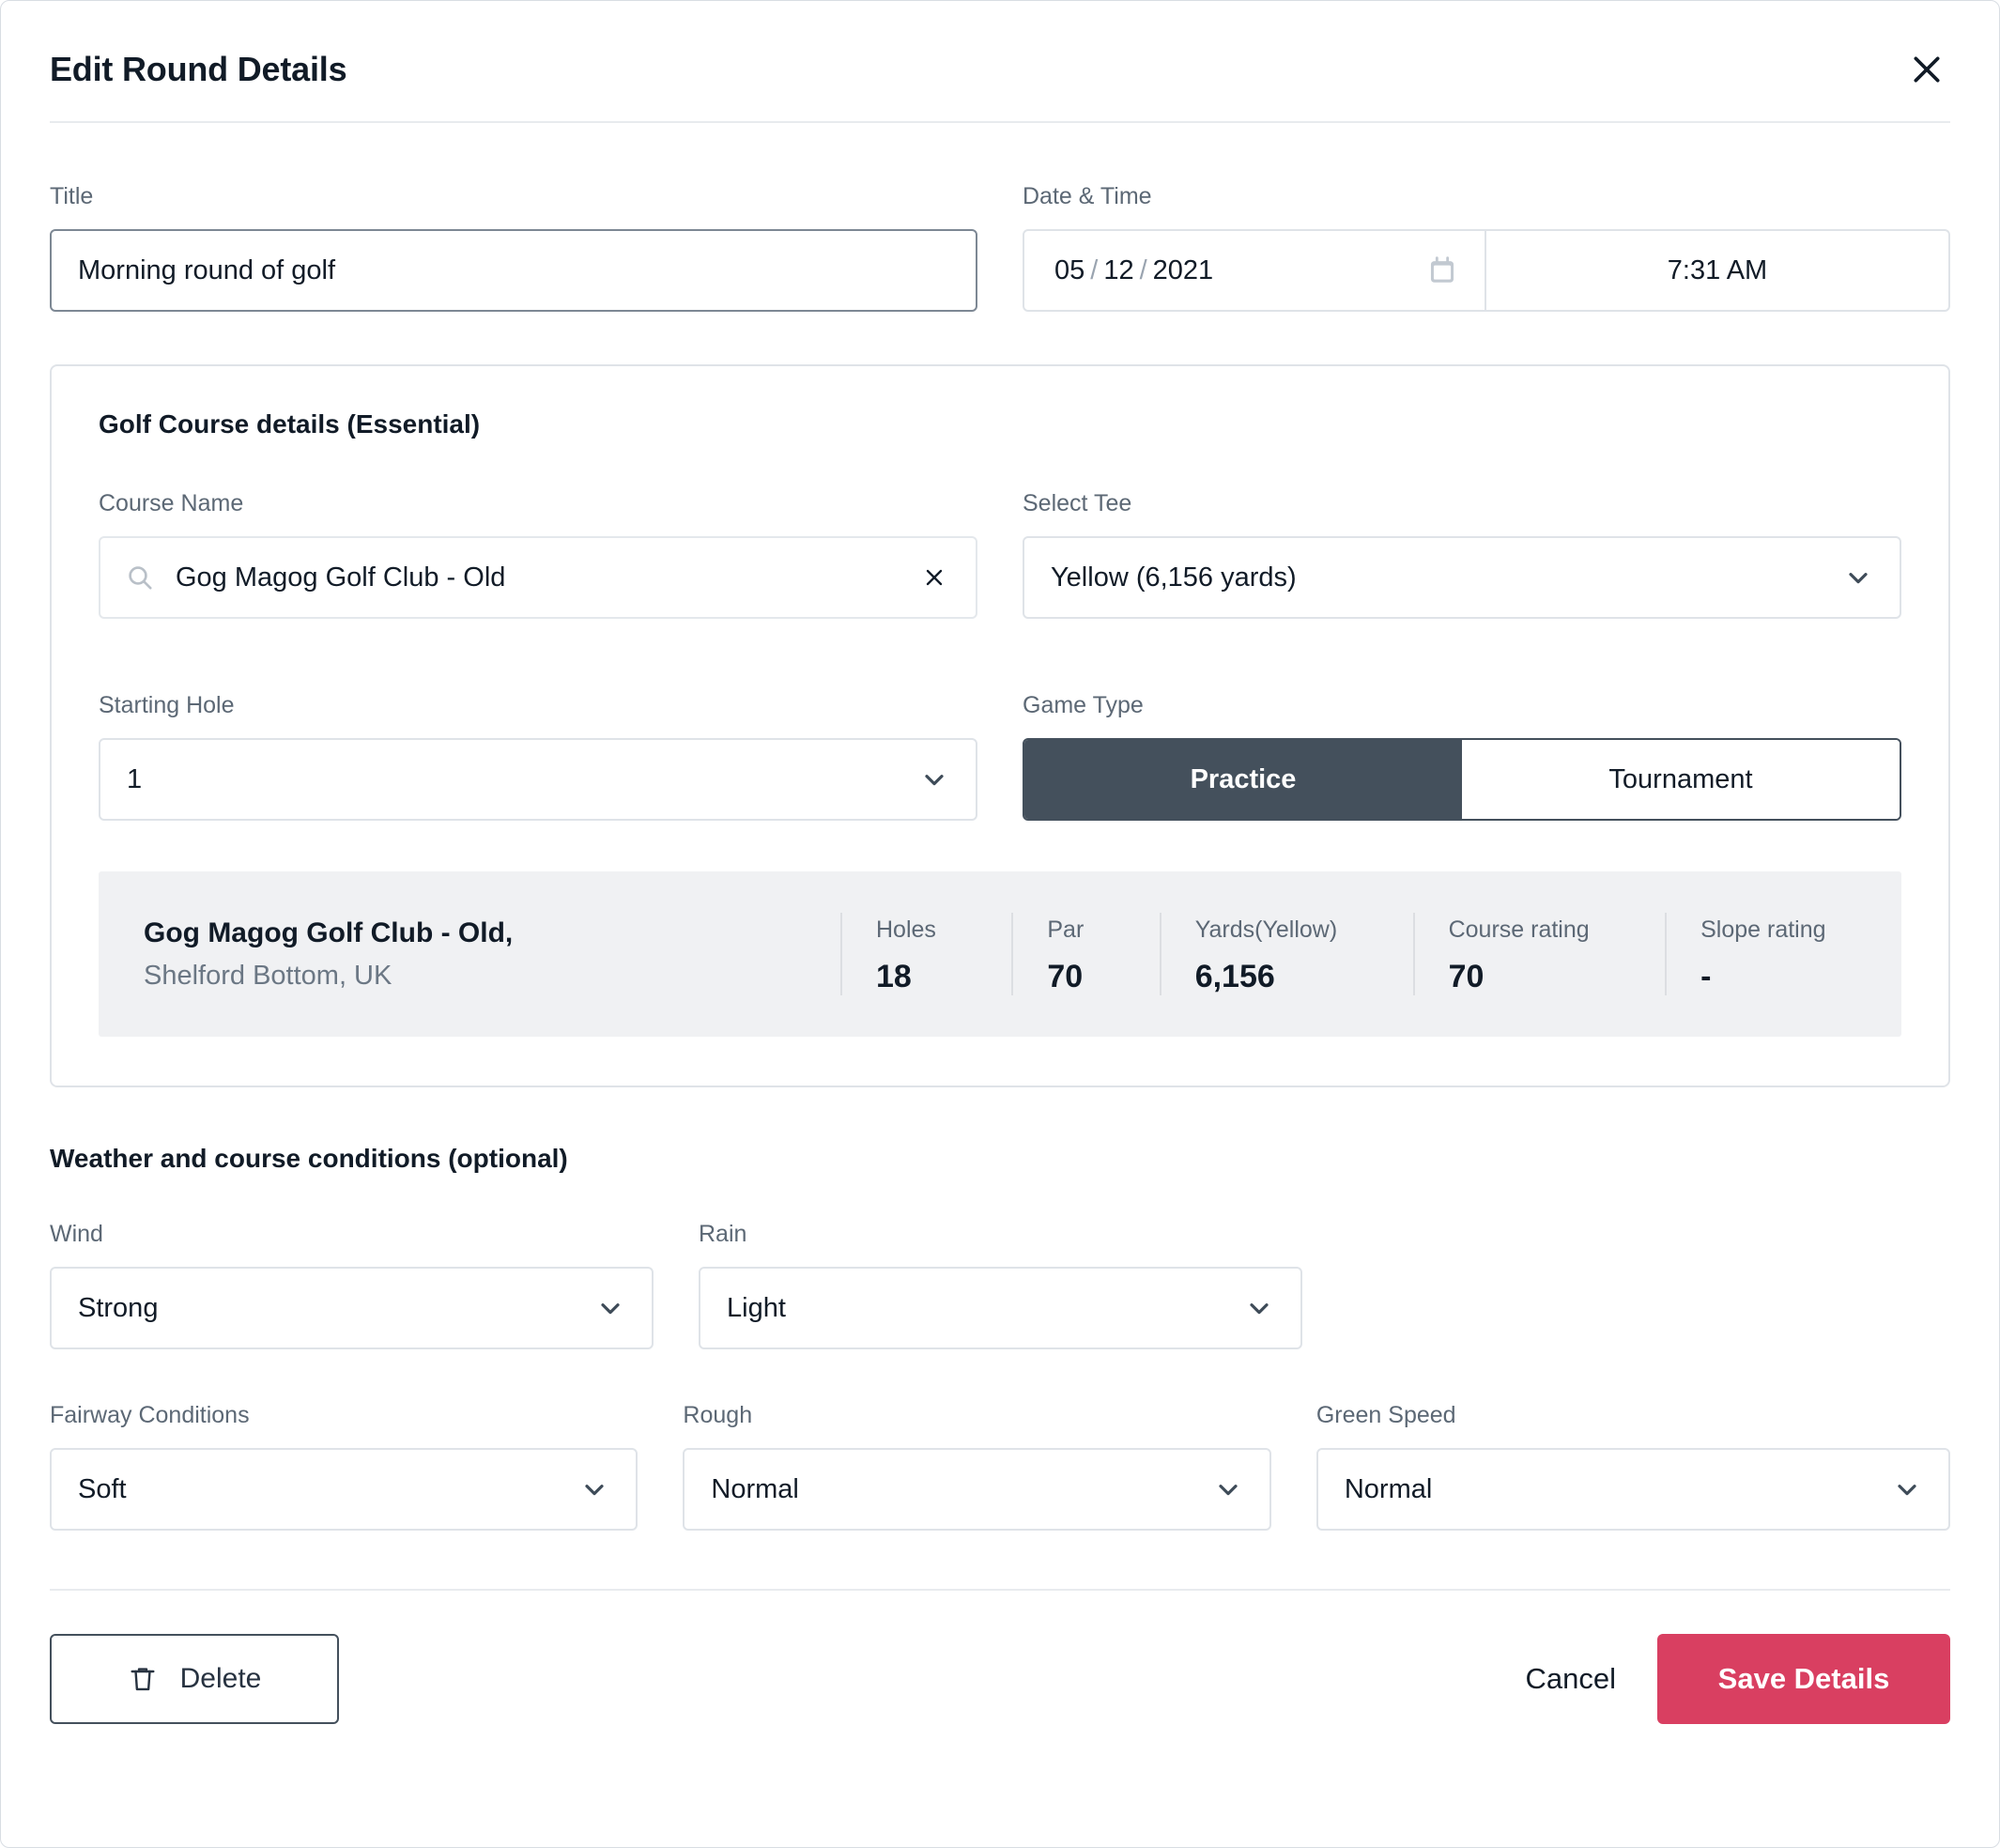  What do you see at coordinates (102, 1488) in the screenshot?
I see `fairway-value: Soft` at bounding box center [102, 1488].